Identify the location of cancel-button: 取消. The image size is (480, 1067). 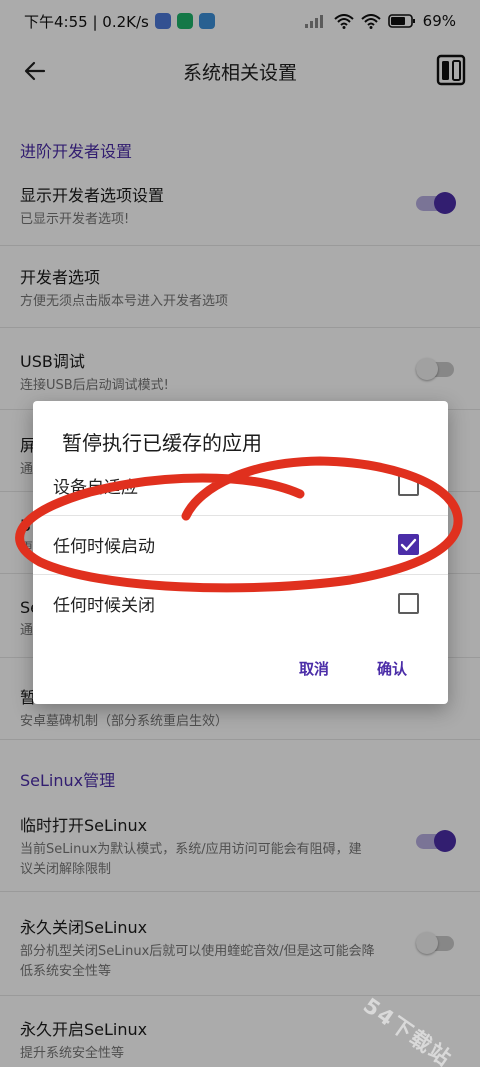
(314, 668).